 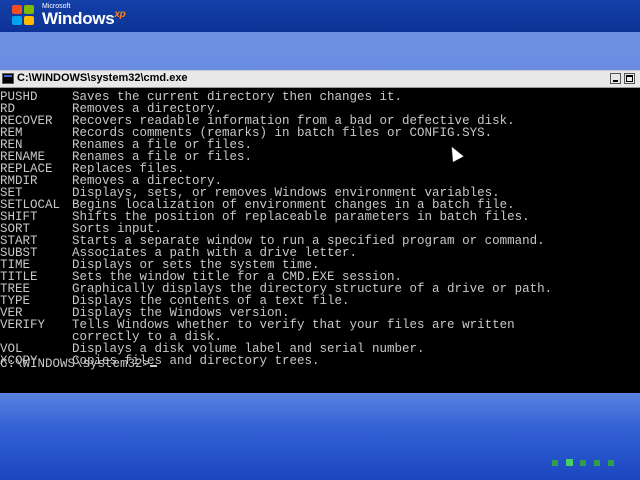 I want to click on command-prompt: C:\WINDOWS\system32>, so click(x=79, y=364).